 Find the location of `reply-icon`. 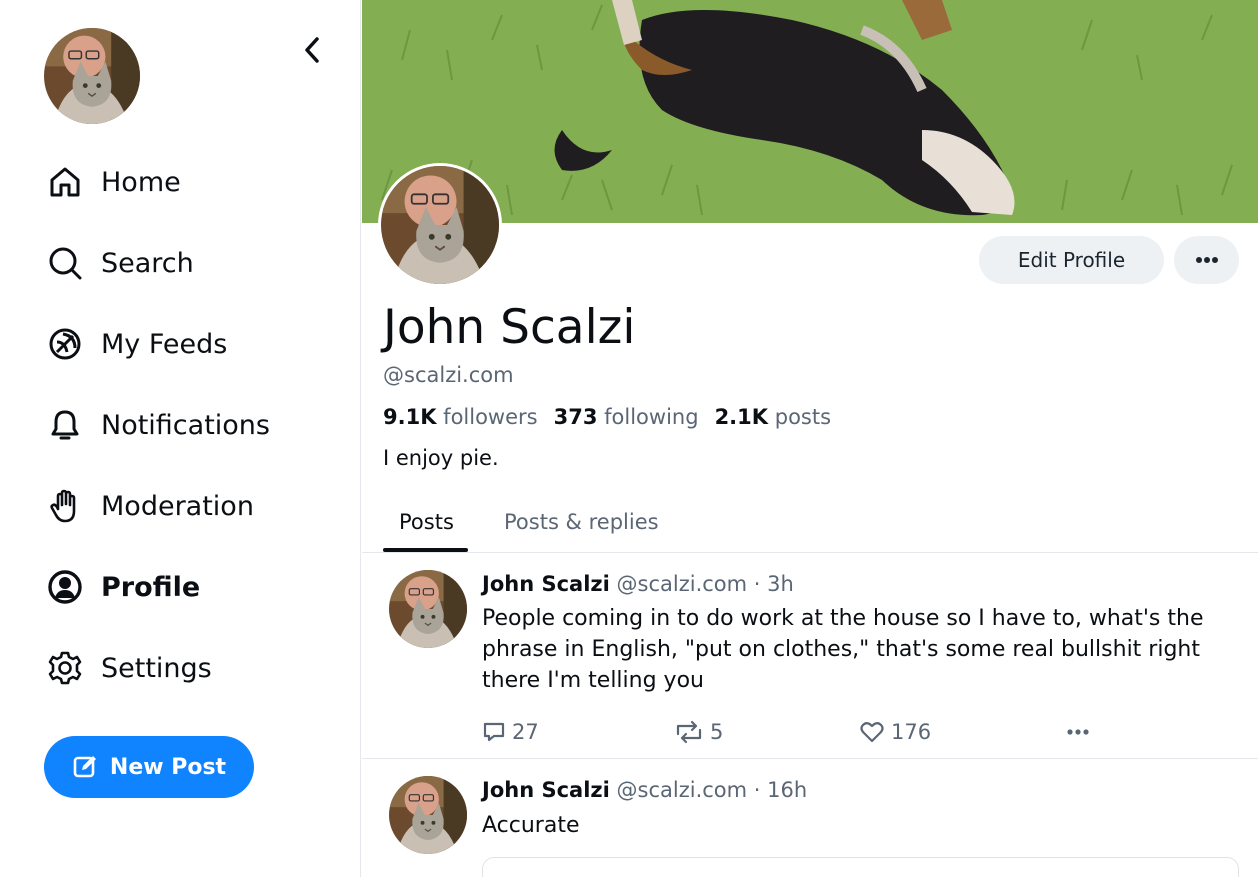

reply-icon is located at coordinates (494, 732).